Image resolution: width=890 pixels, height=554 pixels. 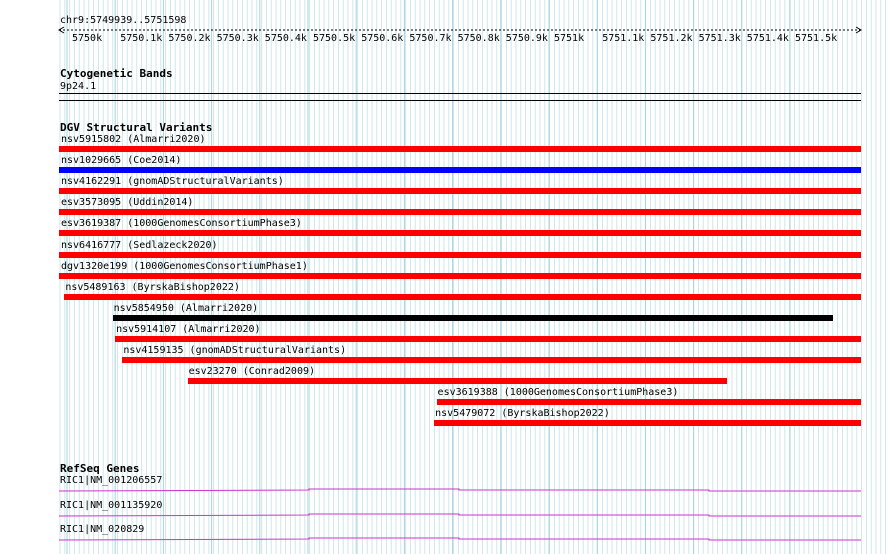 I want to click on sv-feature-label: nsv5914107 (Almarri2020), so click(x=188, y=329).